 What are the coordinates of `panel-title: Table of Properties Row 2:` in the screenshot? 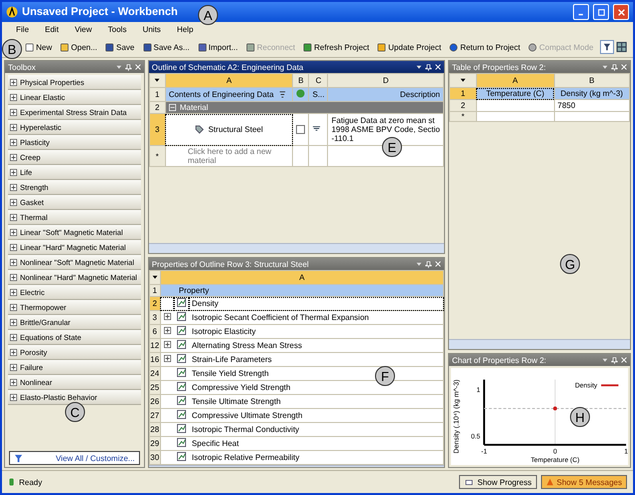 It's located at (499, 67).